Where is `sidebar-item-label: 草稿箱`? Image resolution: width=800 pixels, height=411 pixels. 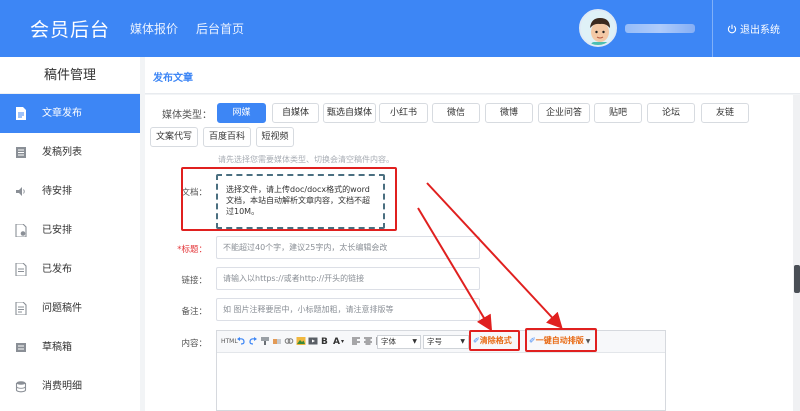
sidebar-item-label: 草稿箱 is located at coordinates (57, 347).